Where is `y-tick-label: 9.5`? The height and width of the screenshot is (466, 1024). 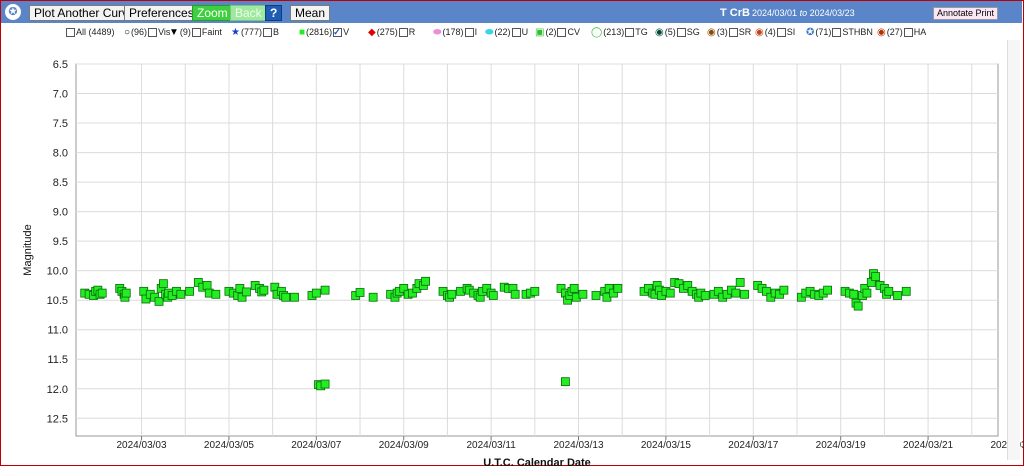 y-tick-label: 9.5 is located at coordinates (60, 242).